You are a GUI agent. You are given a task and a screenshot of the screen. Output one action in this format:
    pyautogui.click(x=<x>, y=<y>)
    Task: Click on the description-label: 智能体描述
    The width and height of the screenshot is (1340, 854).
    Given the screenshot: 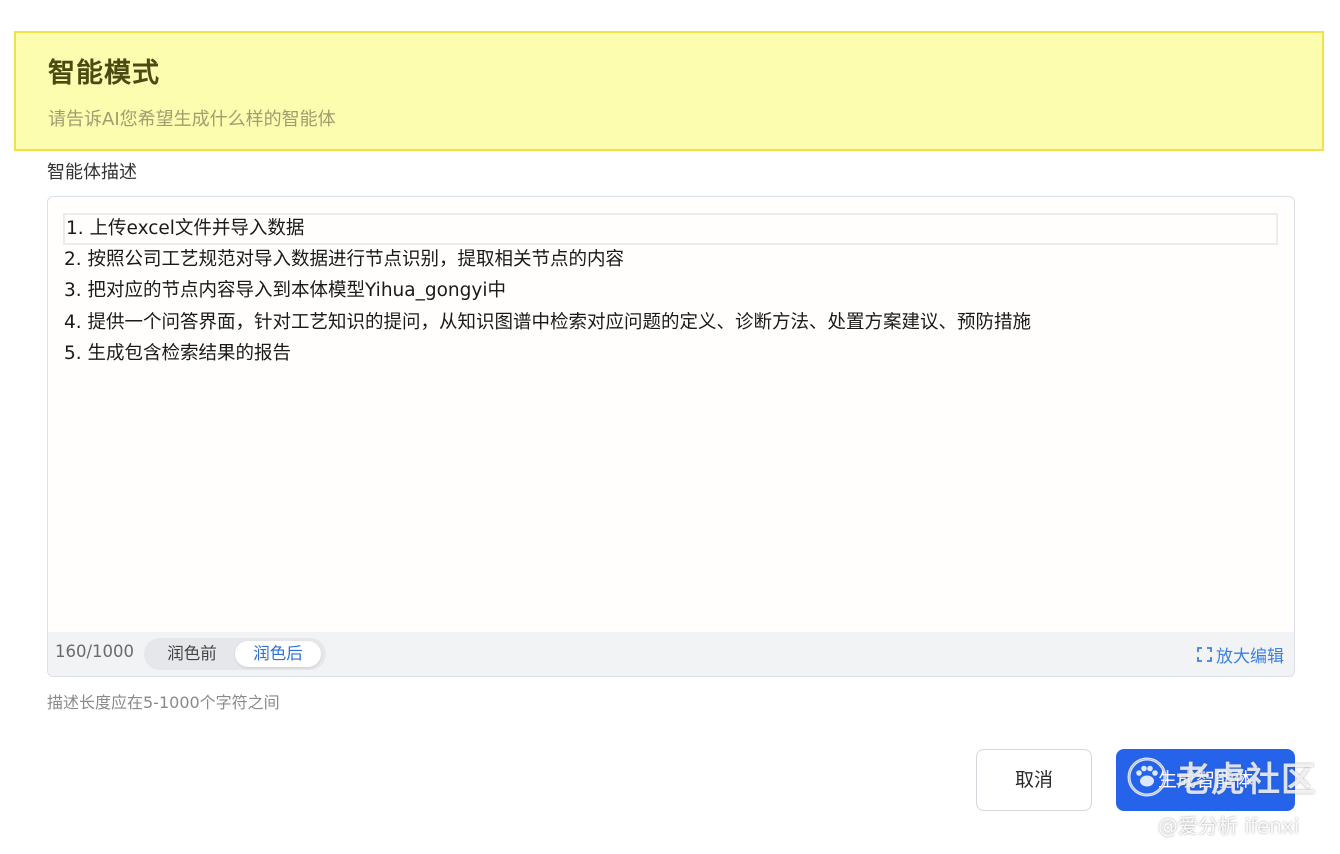 What is the action you would take?
    pyautogui.click(x=92, y=172)
    